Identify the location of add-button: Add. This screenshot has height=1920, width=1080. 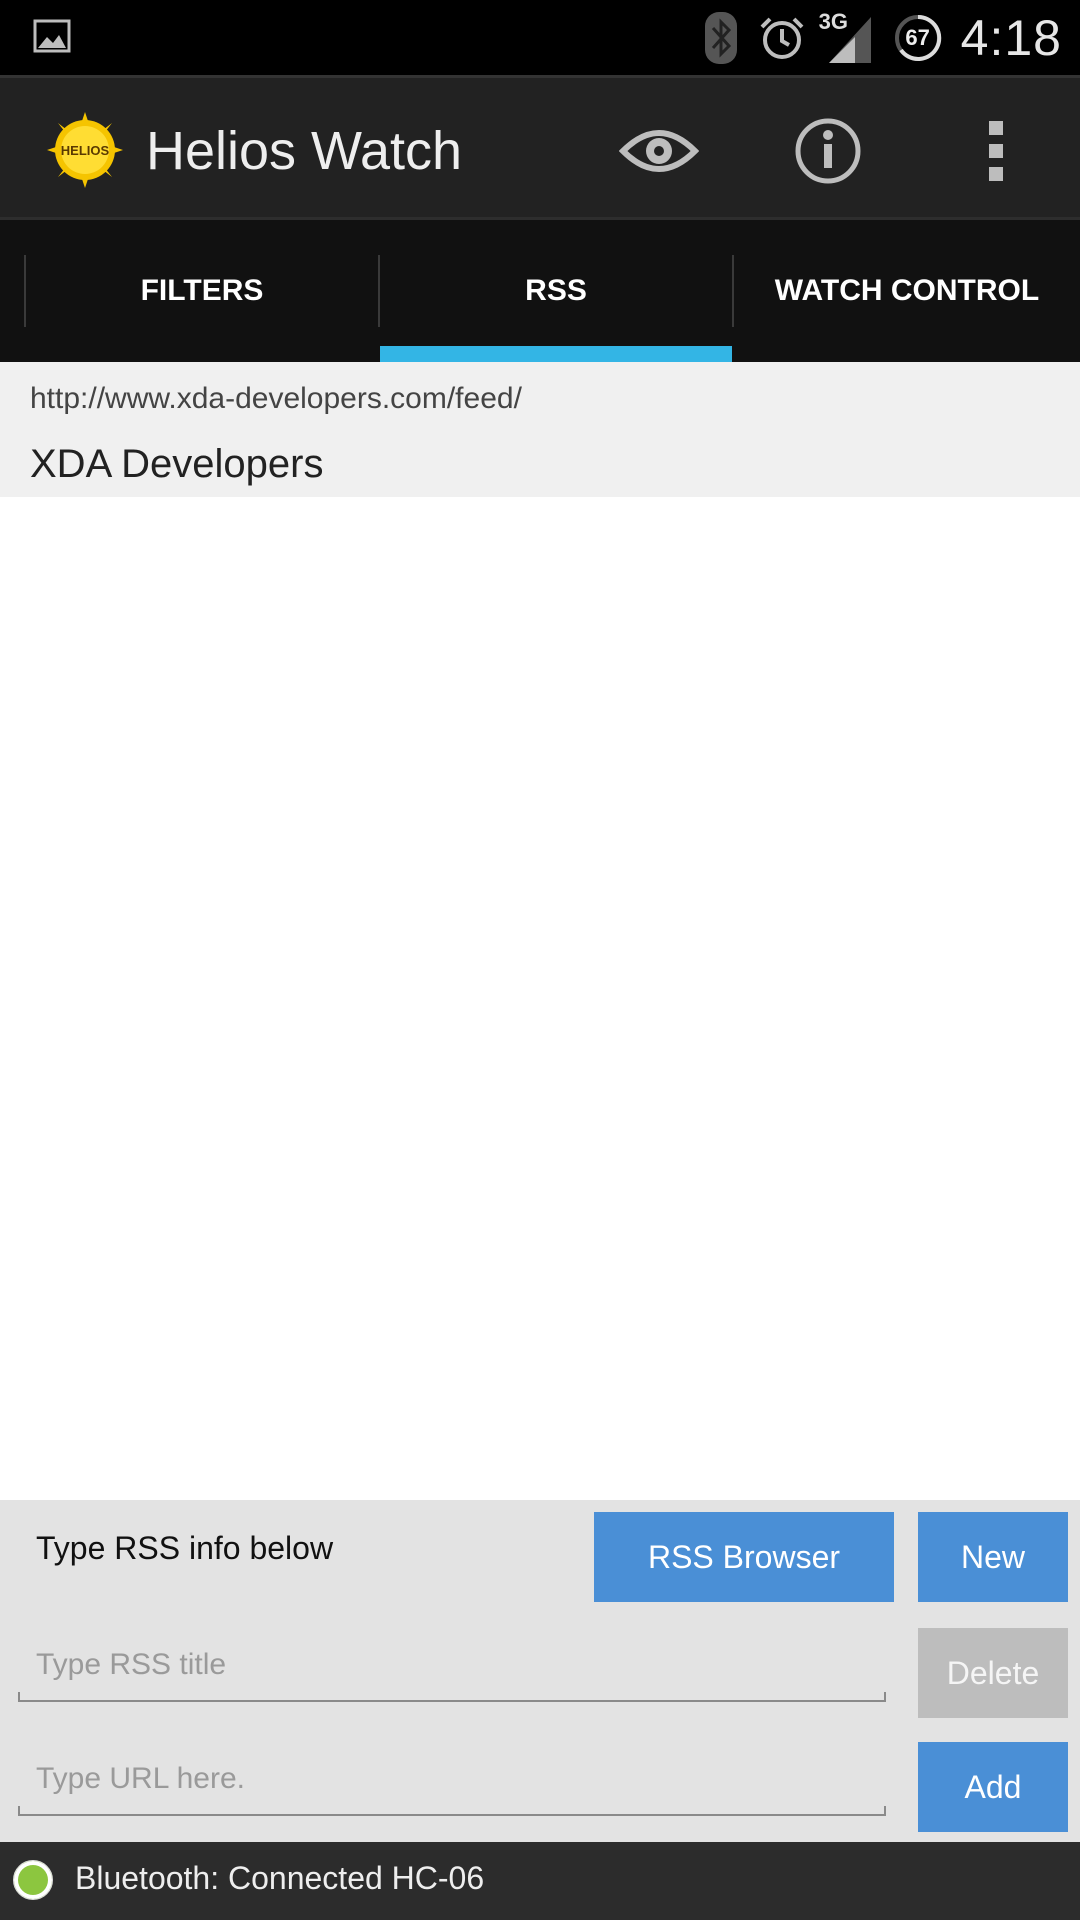
(993, 1787).